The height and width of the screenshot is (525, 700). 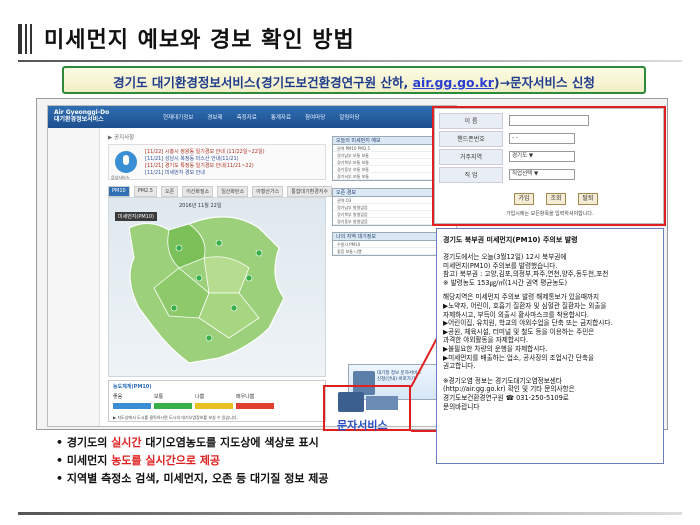 What do you see at coordinates (310, 191) in the screenshot?
I see `tab-cai: 통합대기환경지수` at bounding box center [310, 191].